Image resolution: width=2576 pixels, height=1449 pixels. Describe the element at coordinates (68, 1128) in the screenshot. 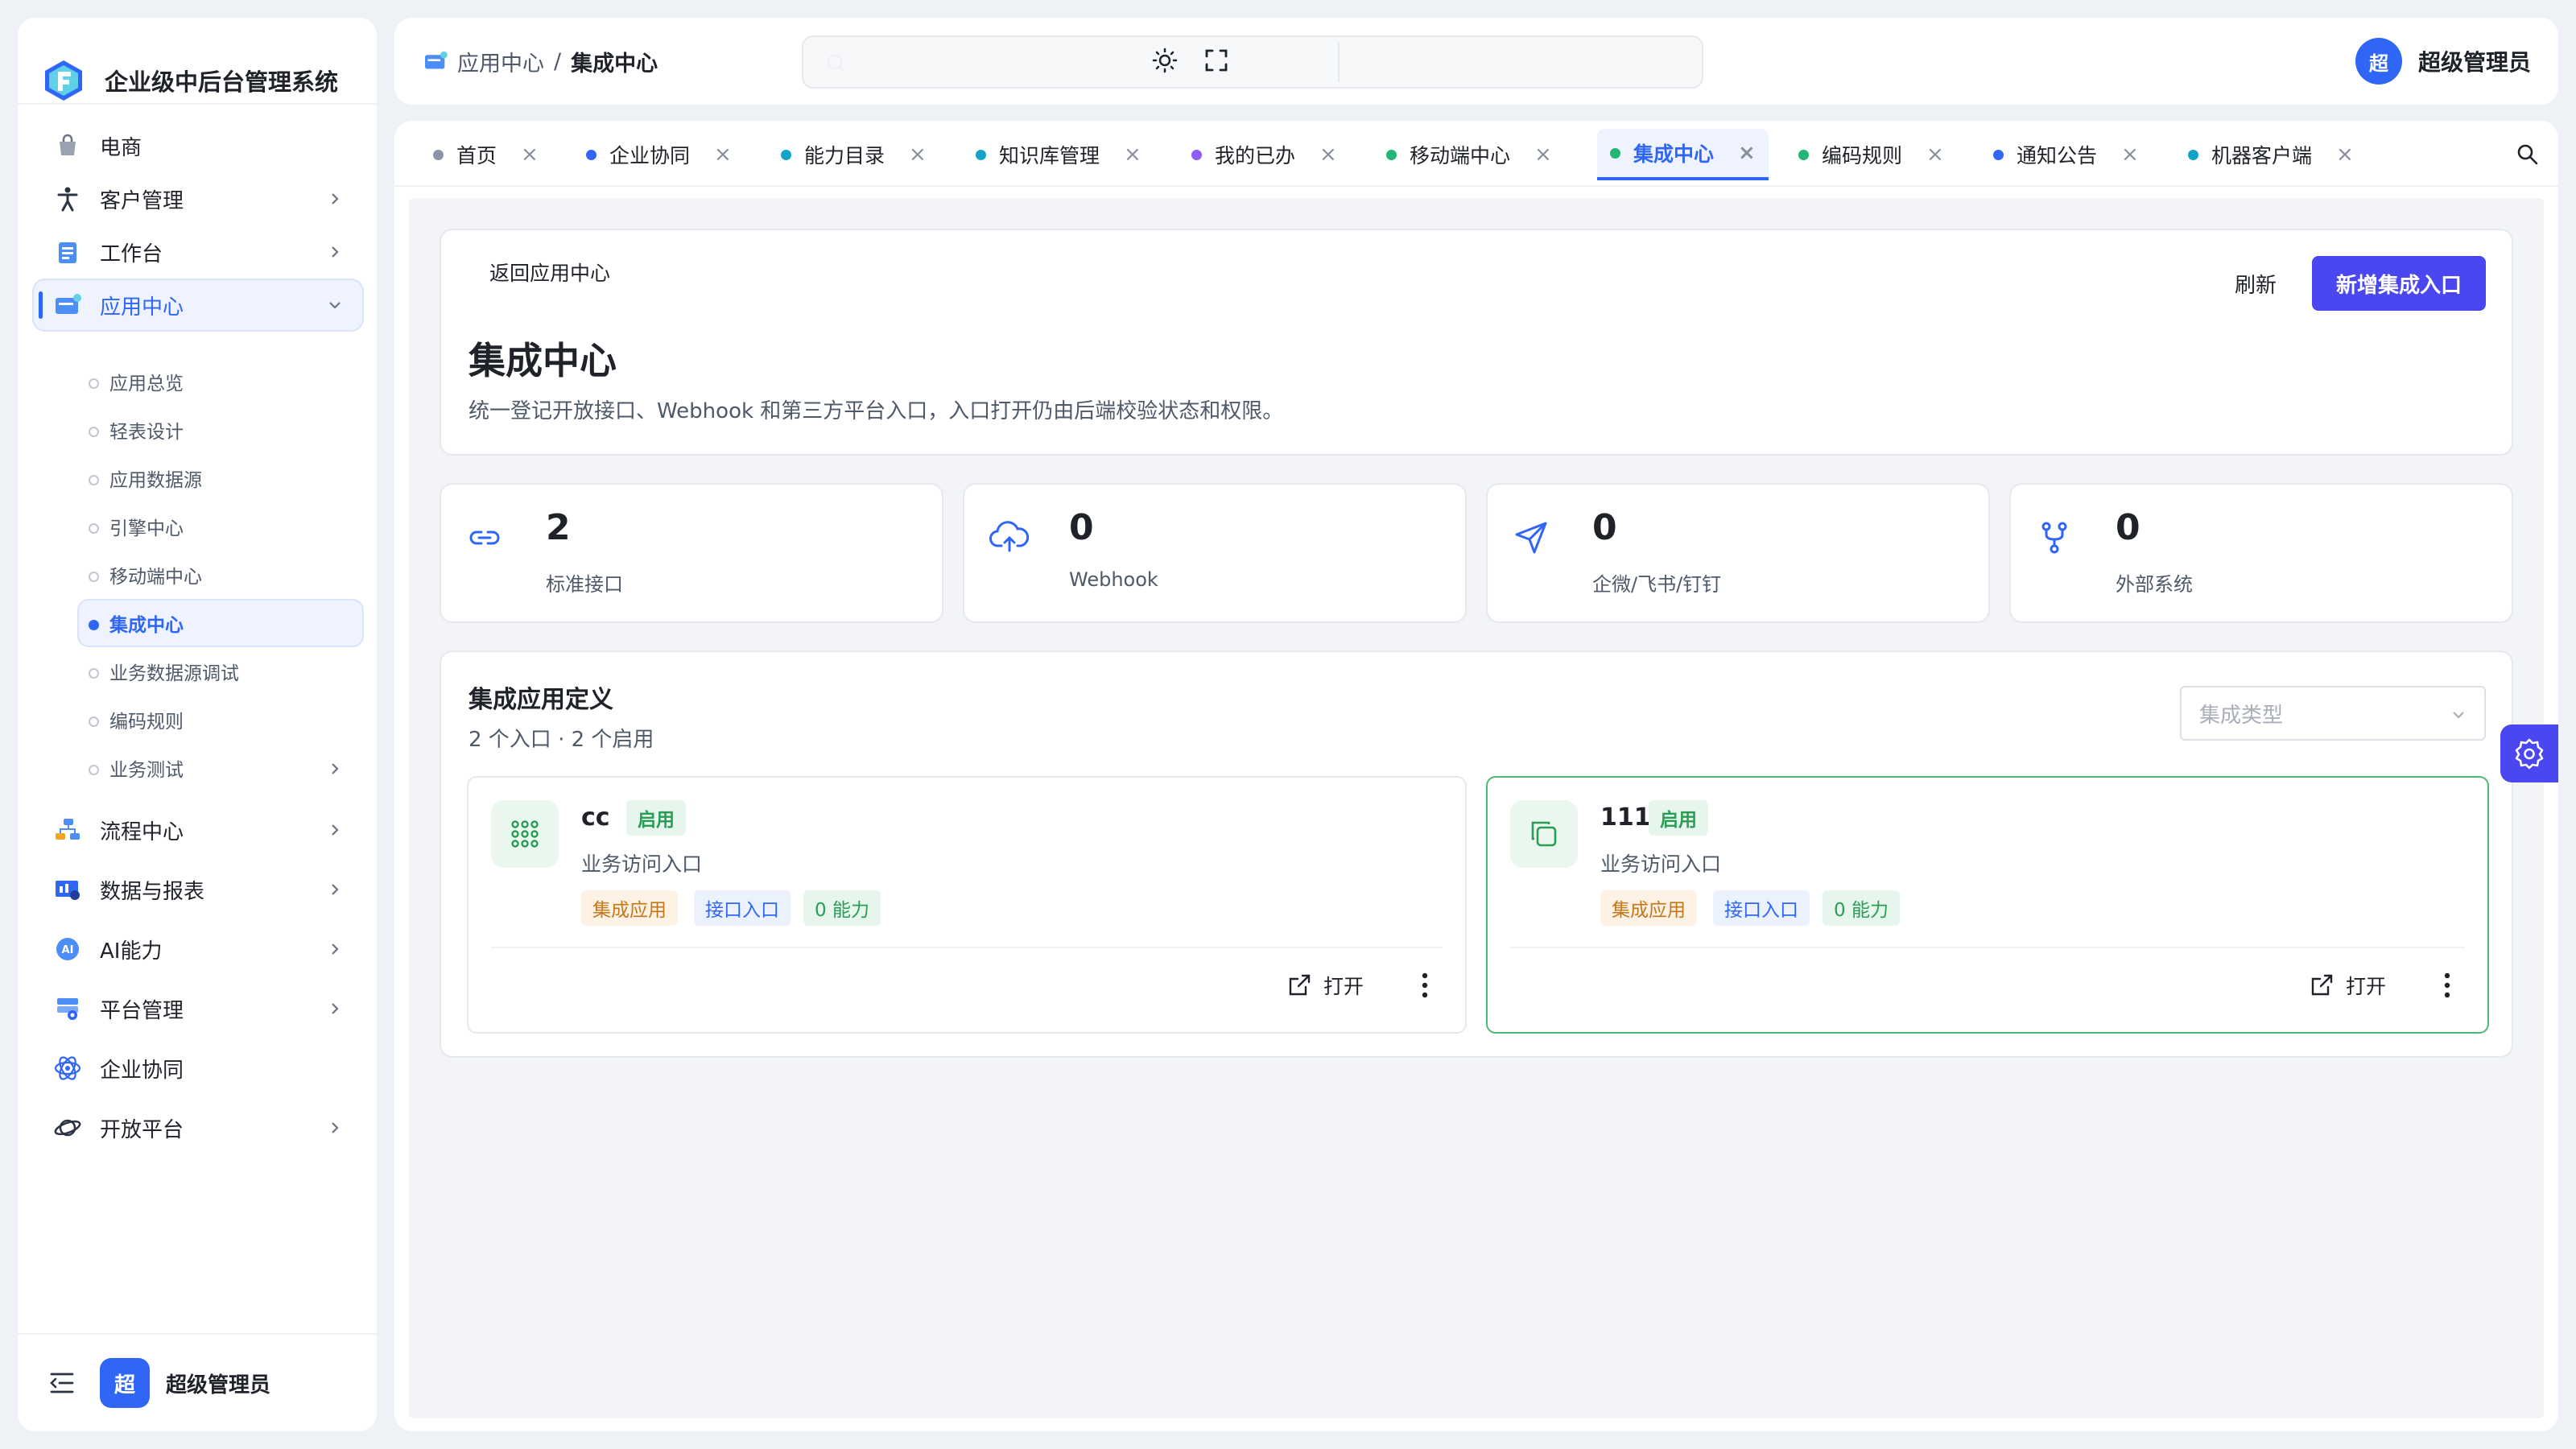

I see `planet-icon` at that location.